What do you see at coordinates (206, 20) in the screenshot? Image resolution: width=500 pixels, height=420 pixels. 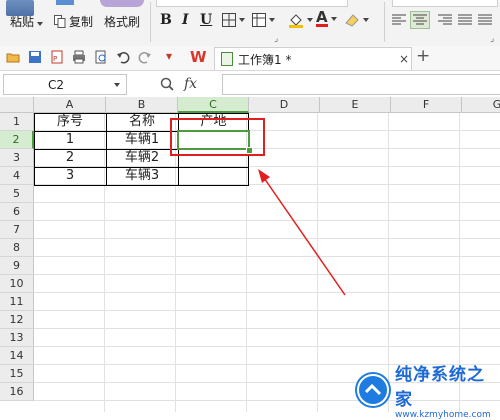 I see `underline-button: U` at bounding box center [206, 20].